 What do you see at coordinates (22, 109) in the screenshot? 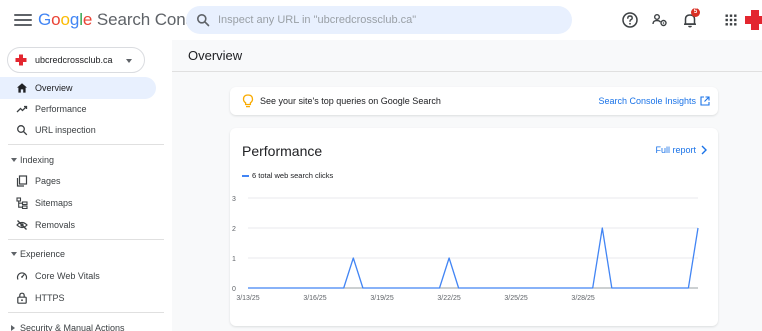
I see `trending-up-icon` at bounding box center [22, 109].